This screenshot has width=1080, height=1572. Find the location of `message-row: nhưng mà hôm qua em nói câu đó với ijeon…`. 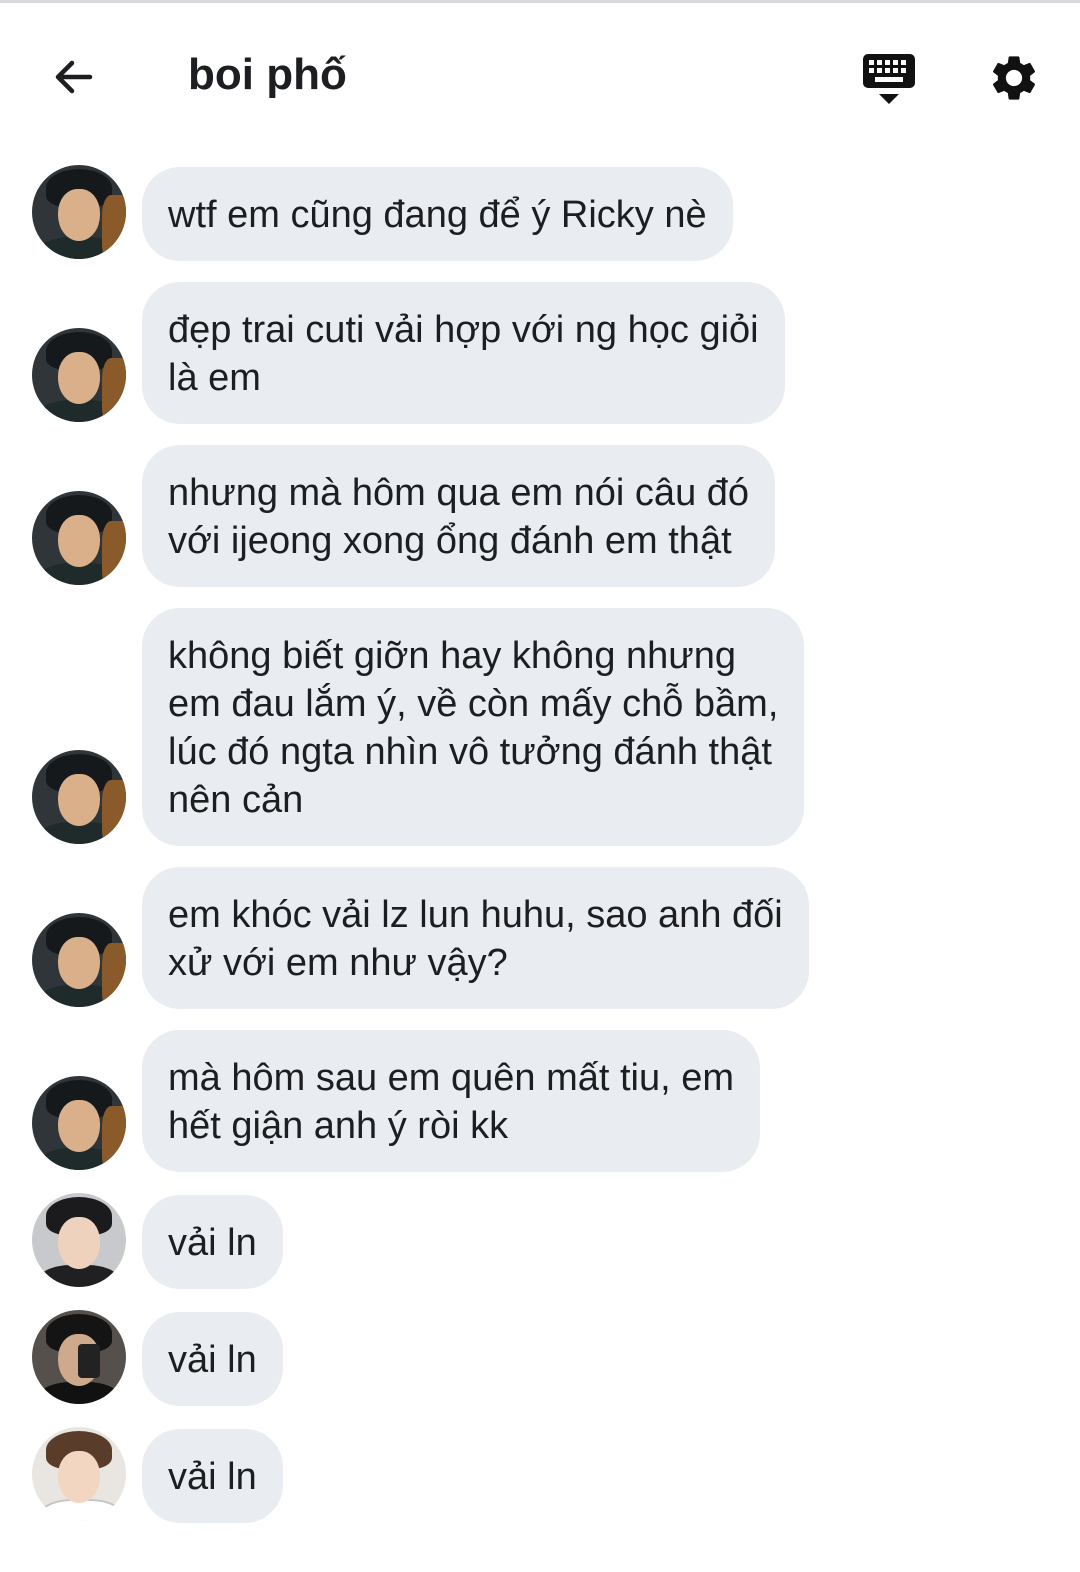

message-row: nhưng mà hôm qua em nói câu đó với ijeon… is located at coordinates (540, 516).